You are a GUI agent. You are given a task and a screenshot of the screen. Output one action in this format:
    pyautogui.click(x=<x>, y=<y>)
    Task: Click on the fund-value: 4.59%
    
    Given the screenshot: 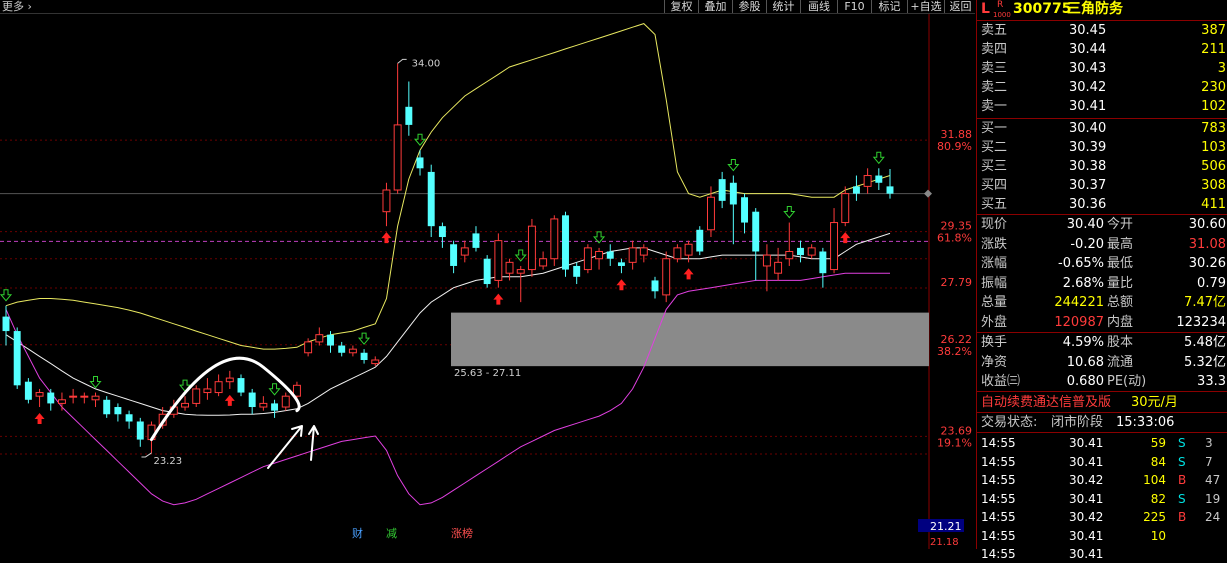 What is the action you would take?
    pyautogui.click(x=1083, y=342)
    